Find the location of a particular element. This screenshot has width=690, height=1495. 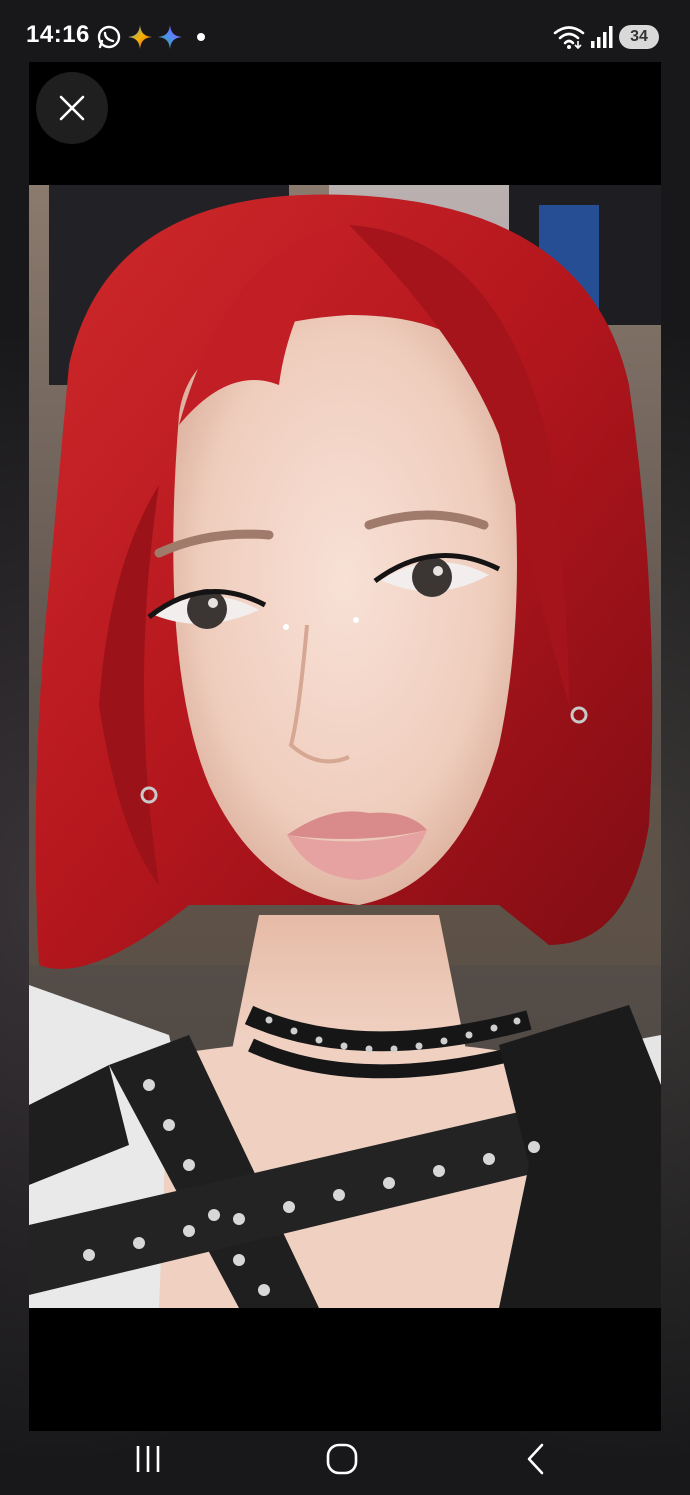

battery-level: 34 is located at coordinates (639, 36).